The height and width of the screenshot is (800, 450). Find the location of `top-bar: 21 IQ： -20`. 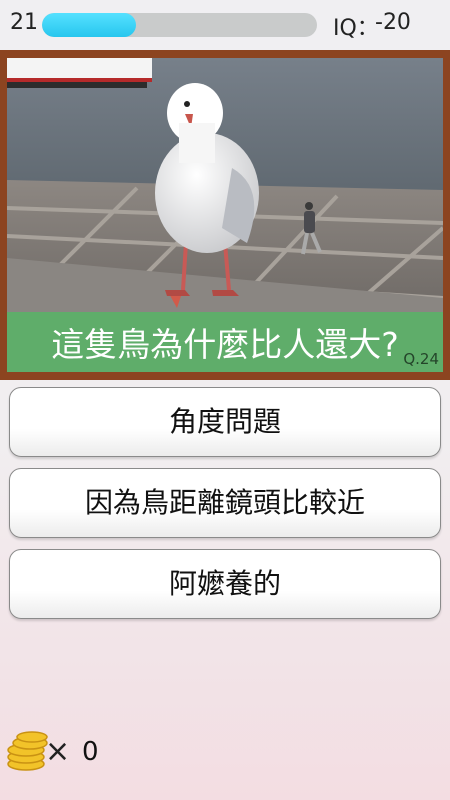

top-bar: 21 IQ： -20 is located at coordinates (225, 25).